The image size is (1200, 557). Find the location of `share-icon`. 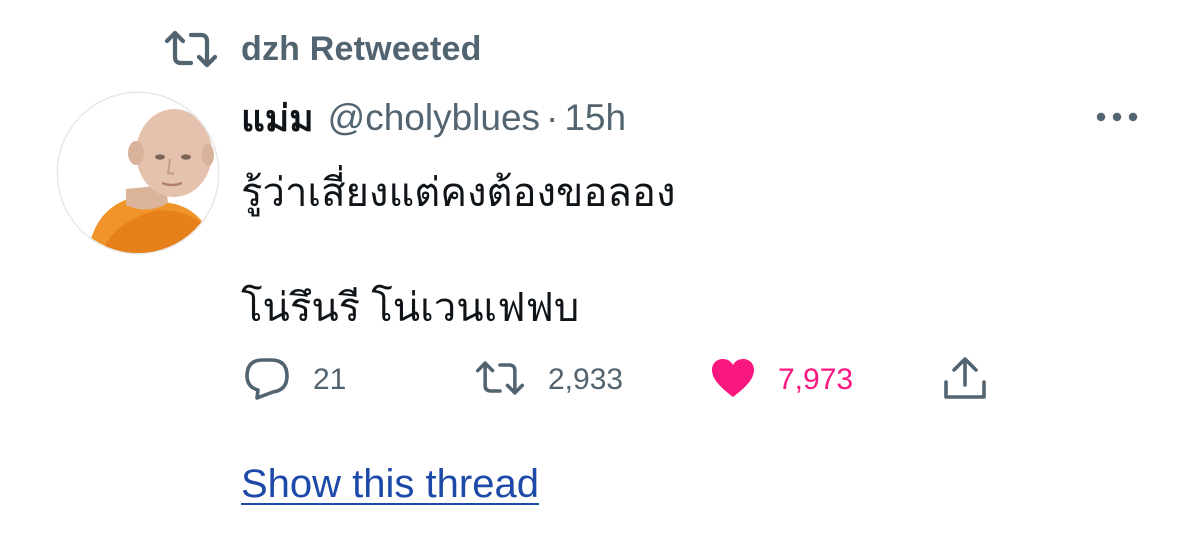

share-icon is located at coordinates (965, 380).